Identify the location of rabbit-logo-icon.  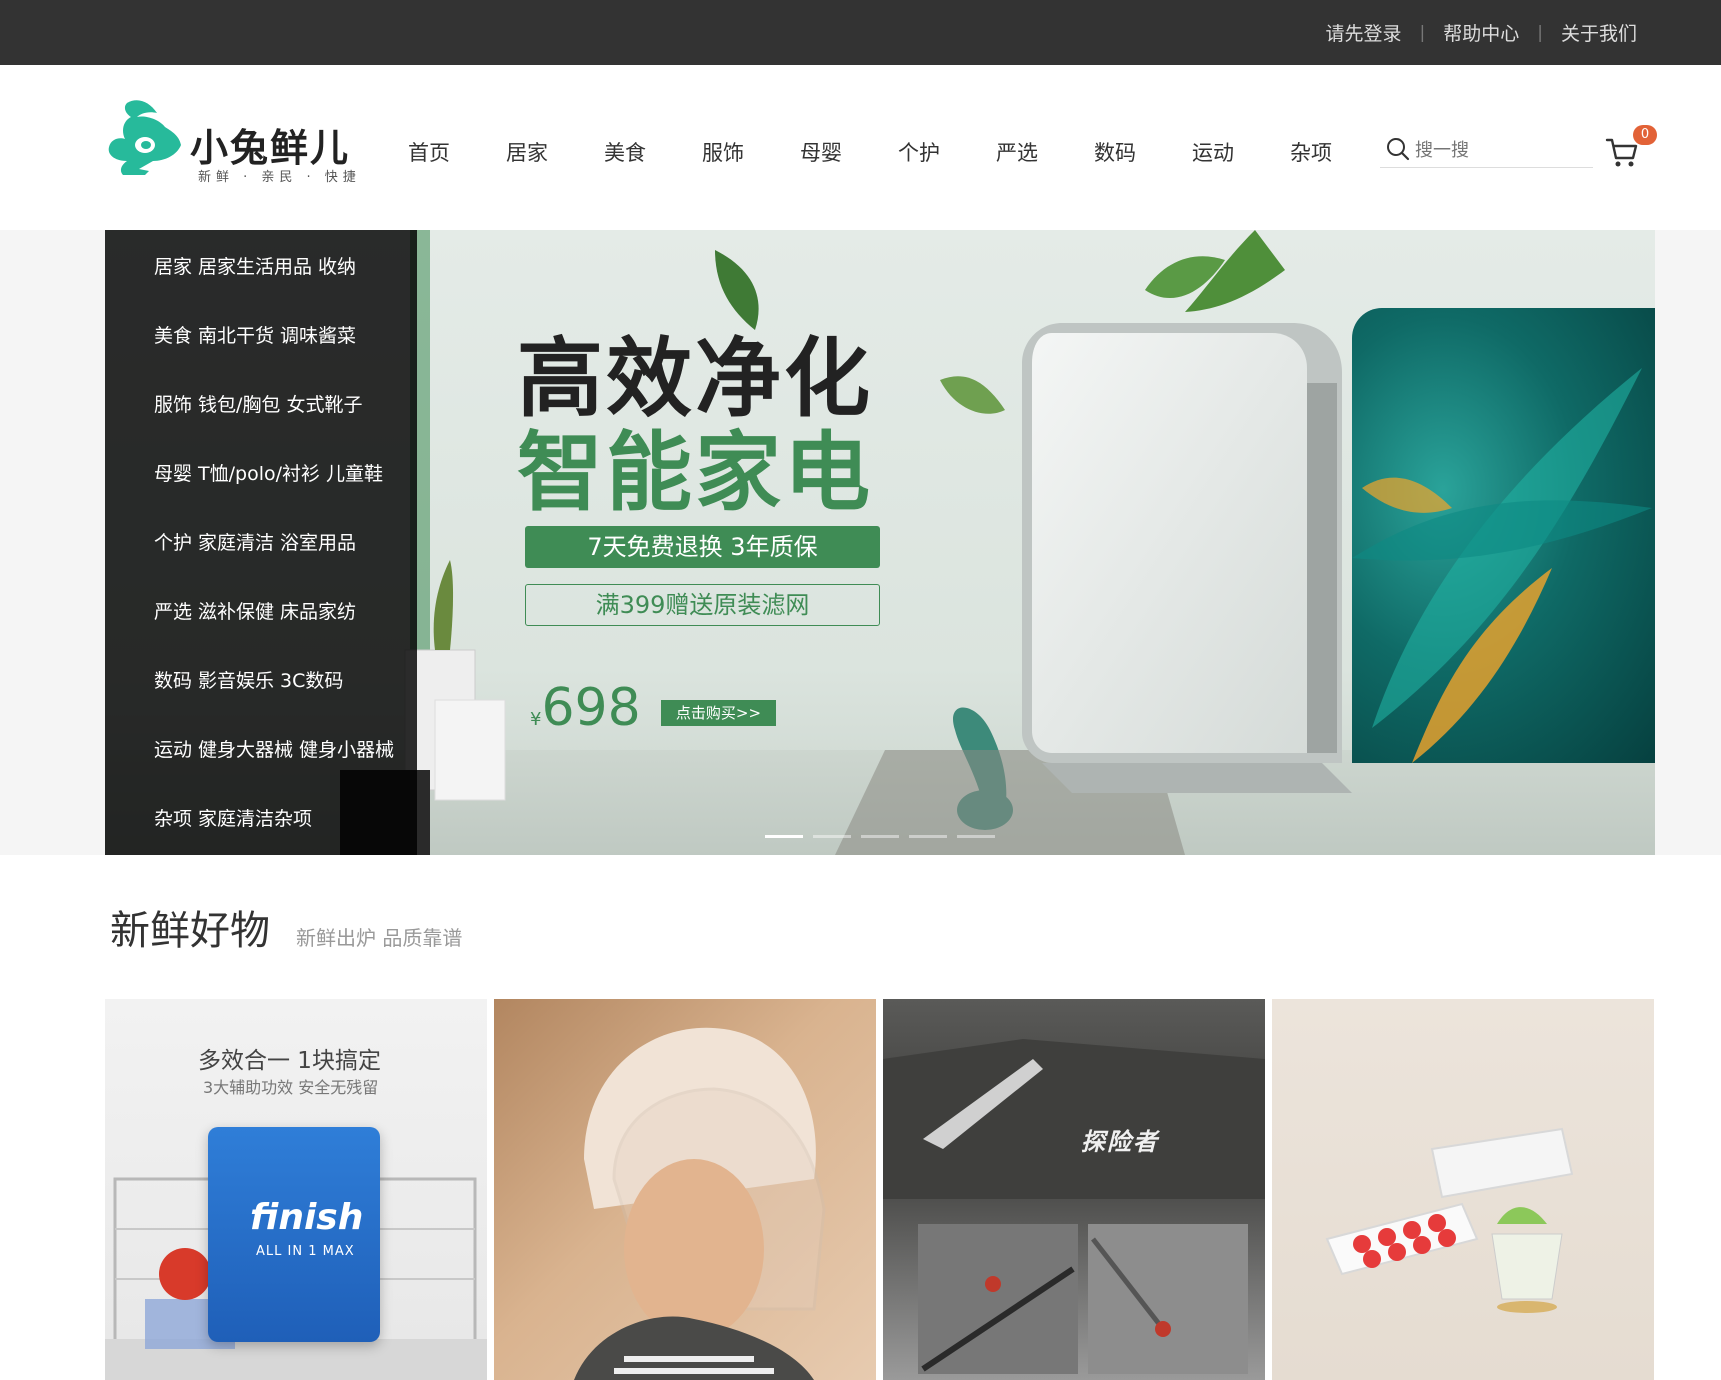
(144, 137).